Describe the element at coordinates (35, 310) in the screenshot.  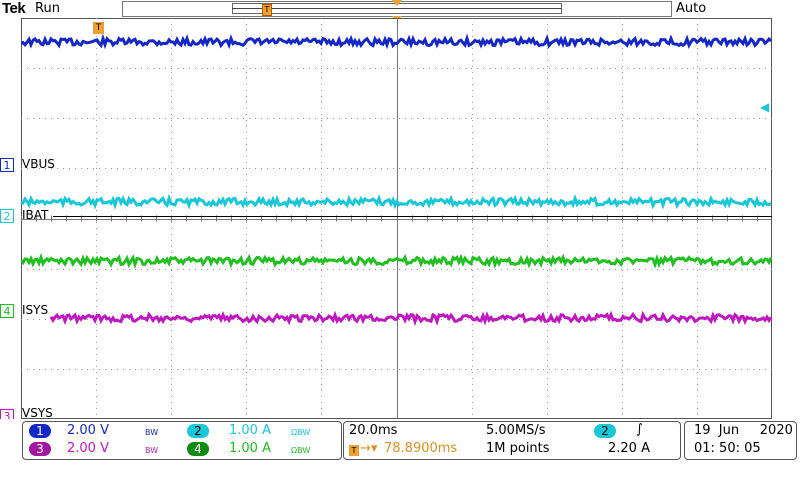
I see `ch4-label: ISYS` at that location.